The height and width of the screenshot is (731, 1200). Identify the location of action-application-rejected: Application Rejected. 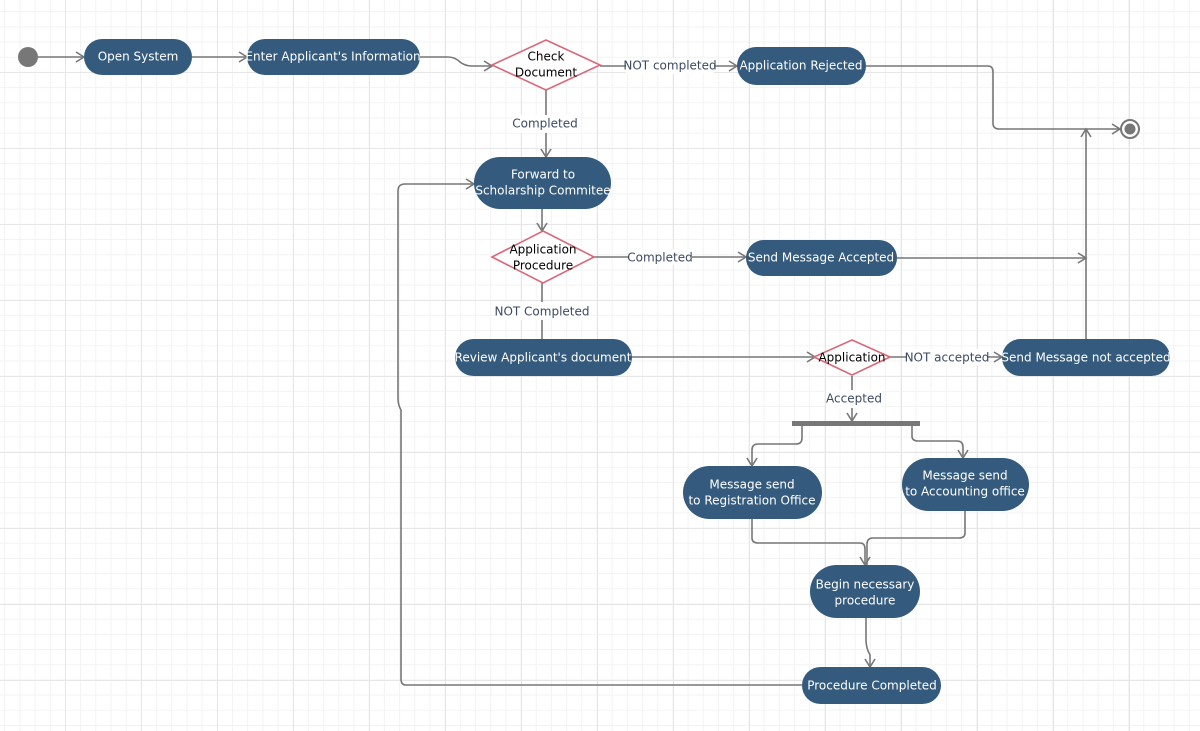
(801, 66).